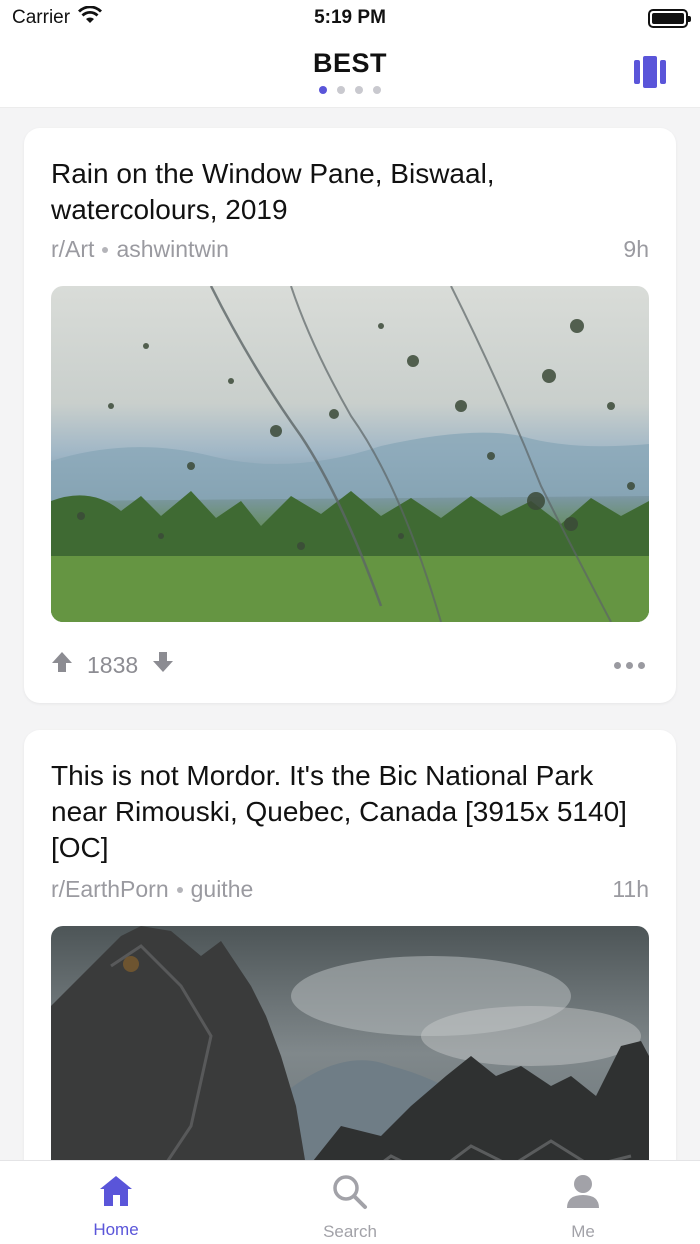 The image size is (700, 1244). I want to click on tab-label: Search, so click(350, 1231).